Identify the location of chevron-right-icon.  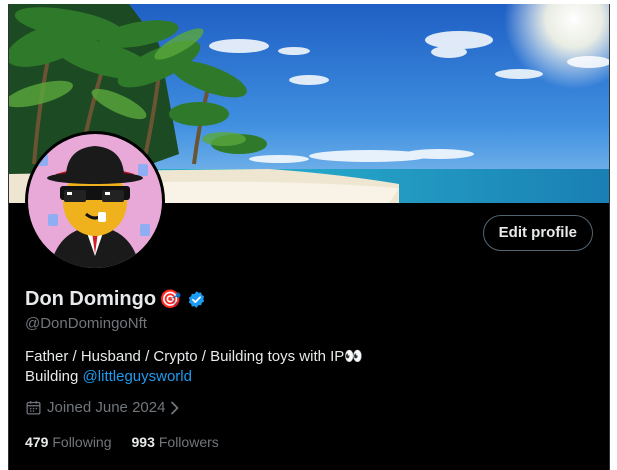
(175, 408).